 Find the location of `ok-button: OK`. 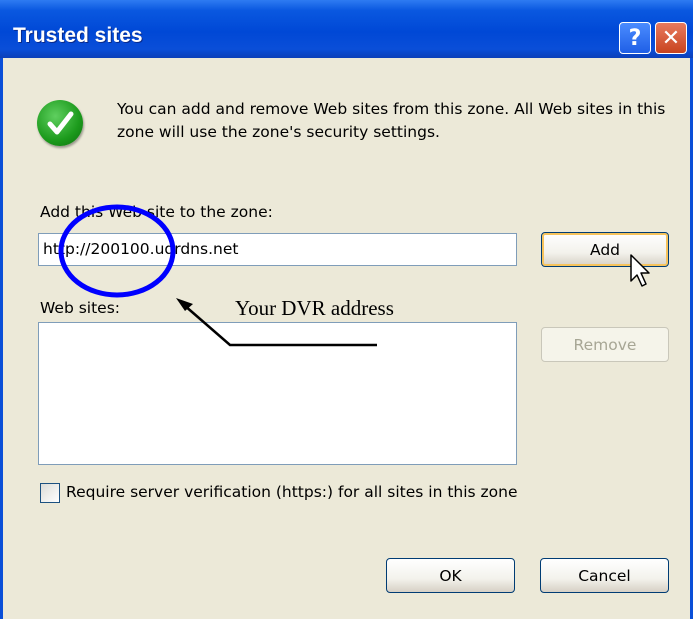

ok-button: OK is located at coordinates (450, 575).